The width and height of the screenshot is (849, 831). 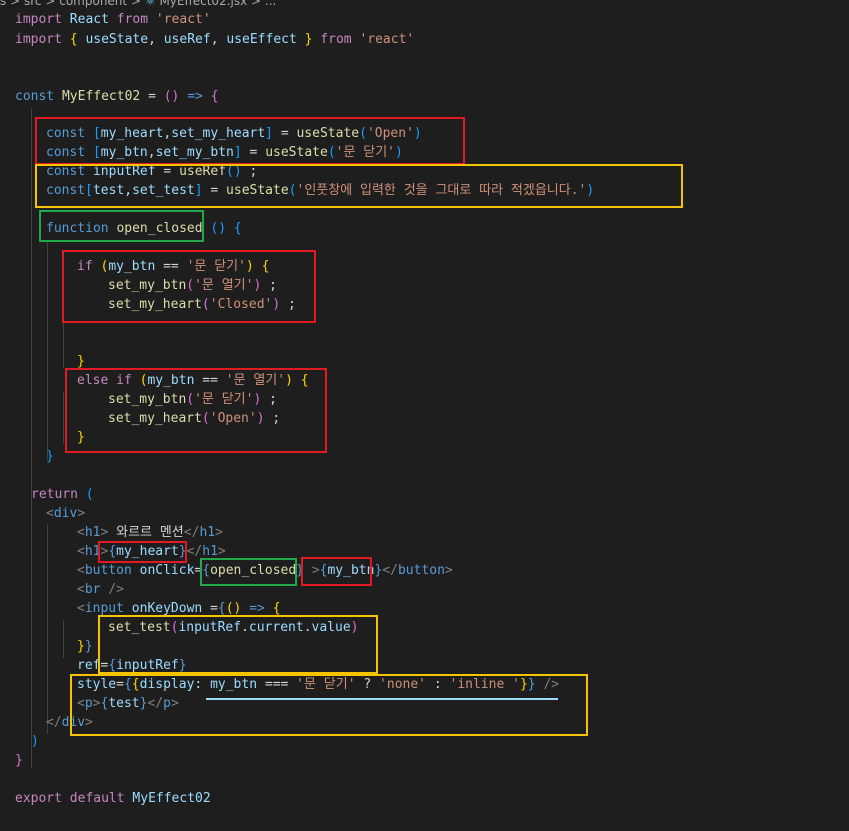 I want to click on annotation-box-onclick-handler, so click(x=248, y=572).